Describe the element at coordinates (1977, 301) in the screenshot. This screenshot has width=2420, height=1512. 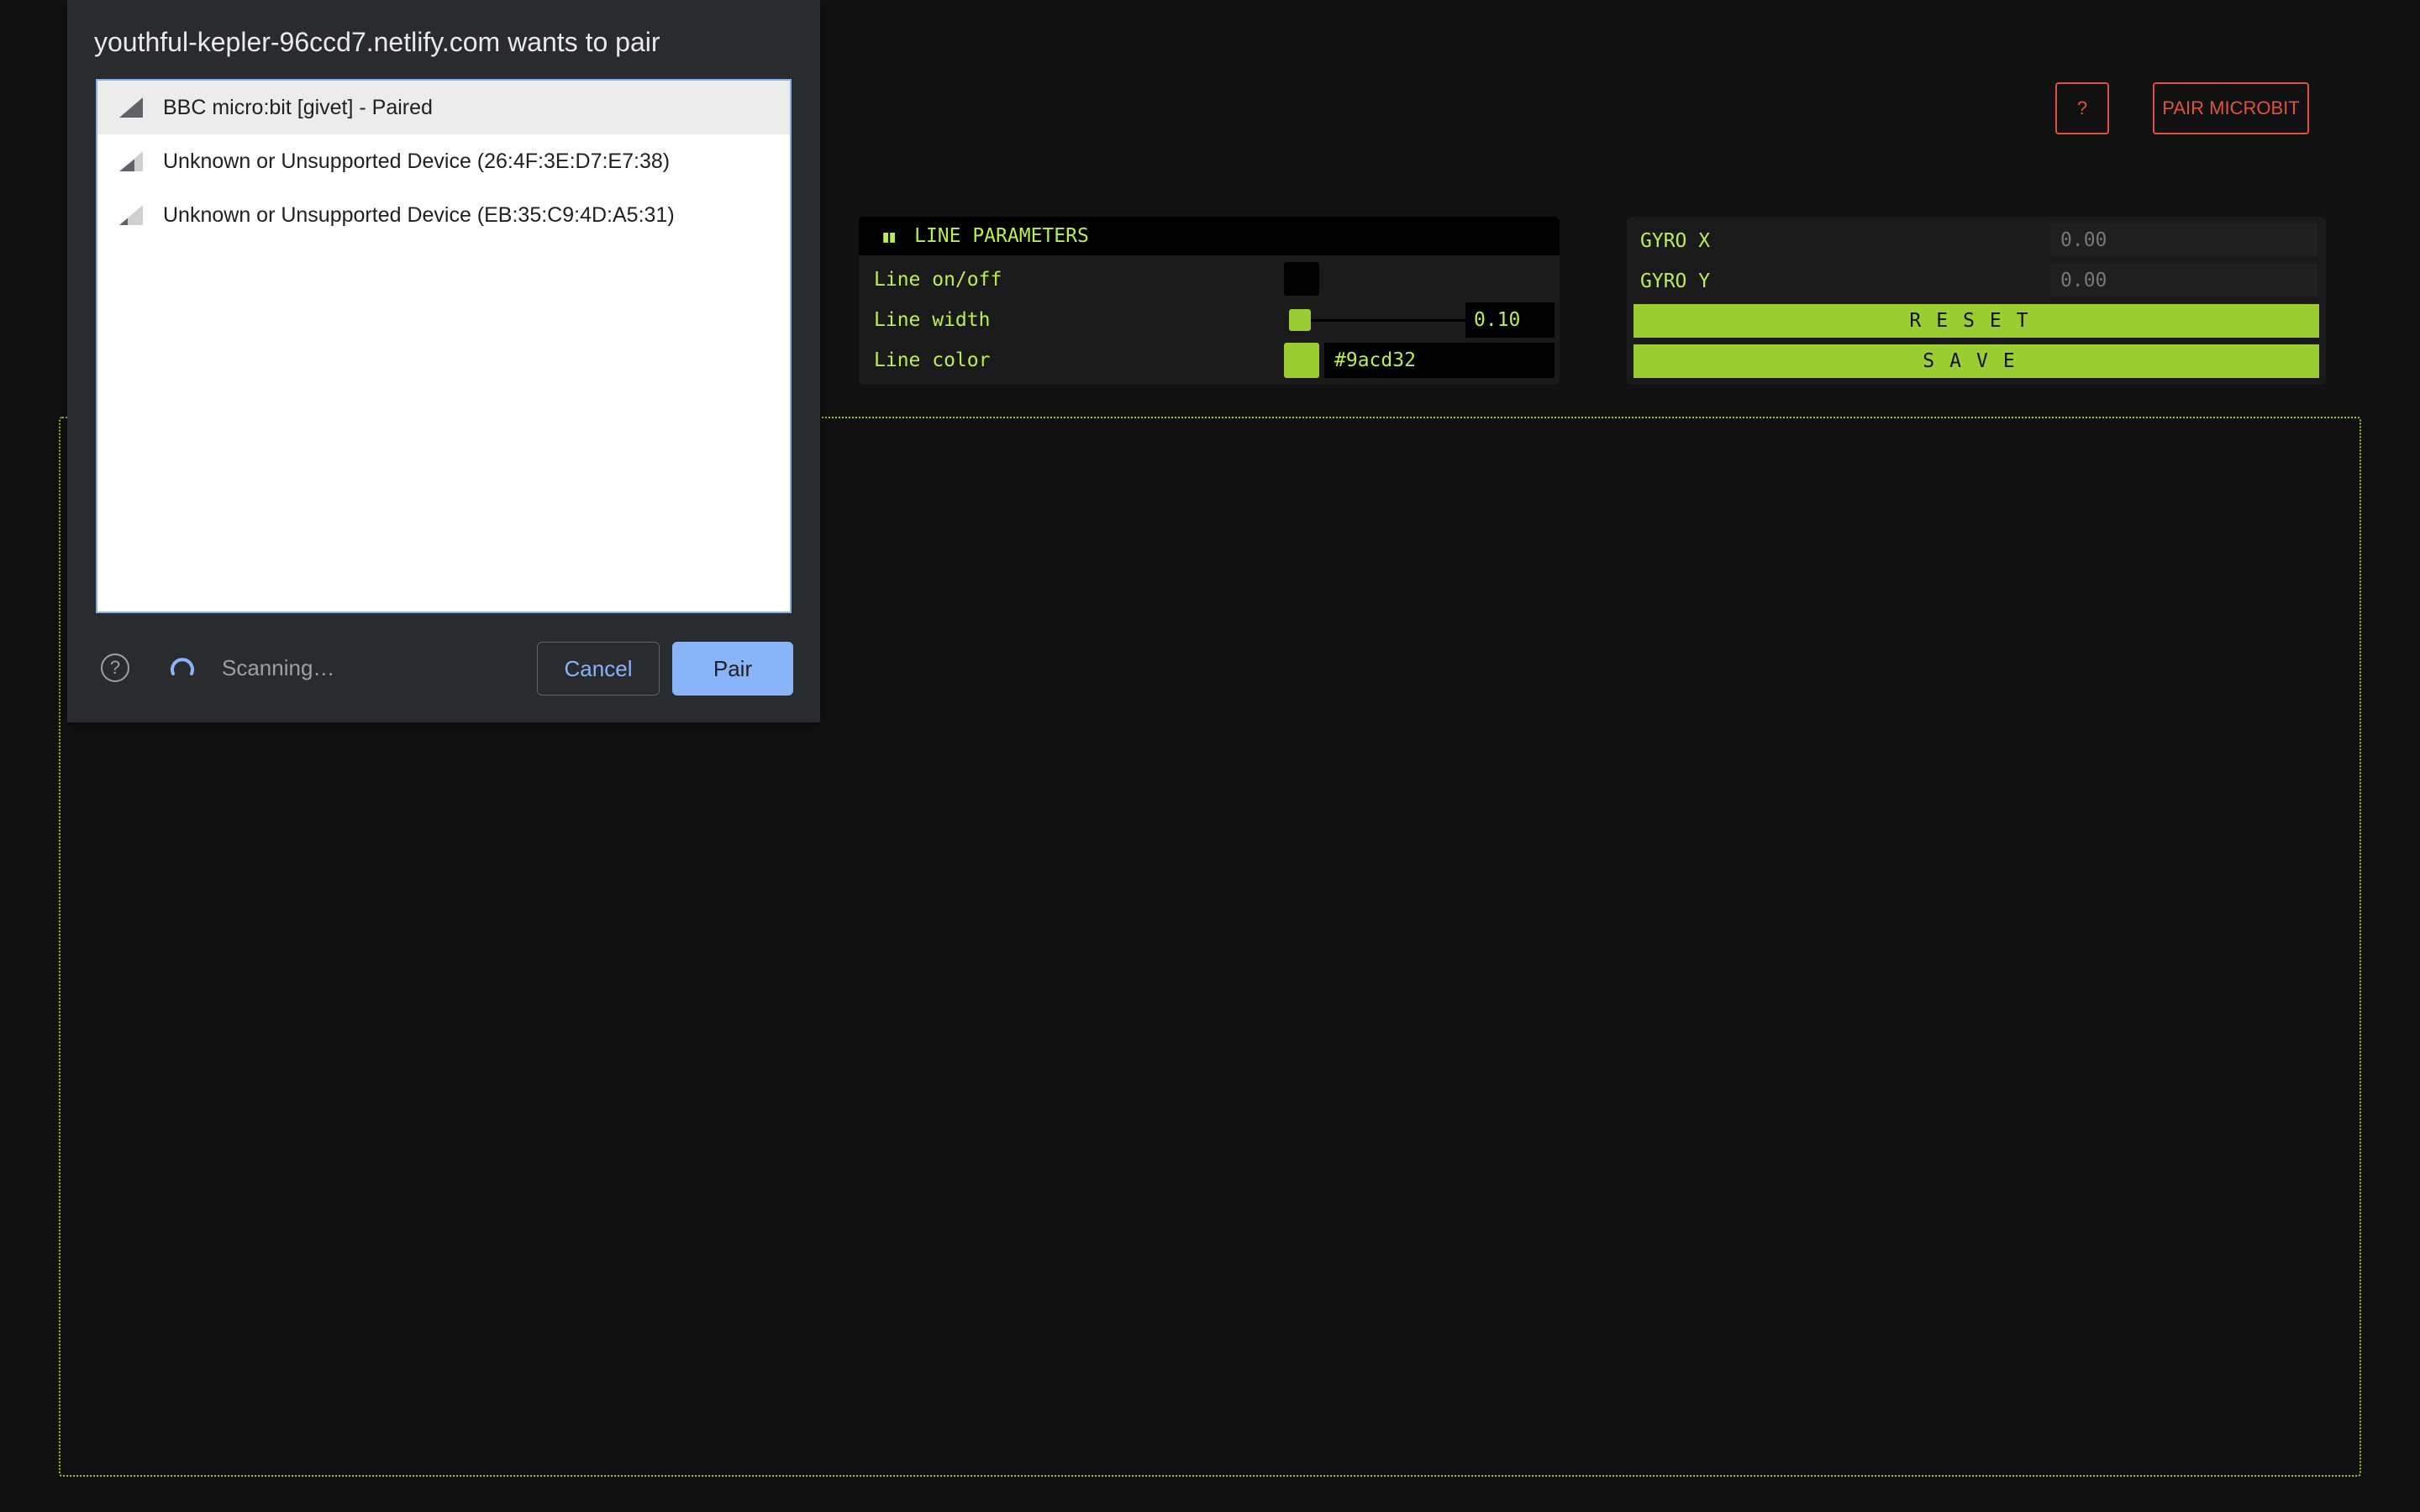
I see `gyro-panel: GYRO X 0.00 GYRO Y 0.00 RESET SAVE` at that location.